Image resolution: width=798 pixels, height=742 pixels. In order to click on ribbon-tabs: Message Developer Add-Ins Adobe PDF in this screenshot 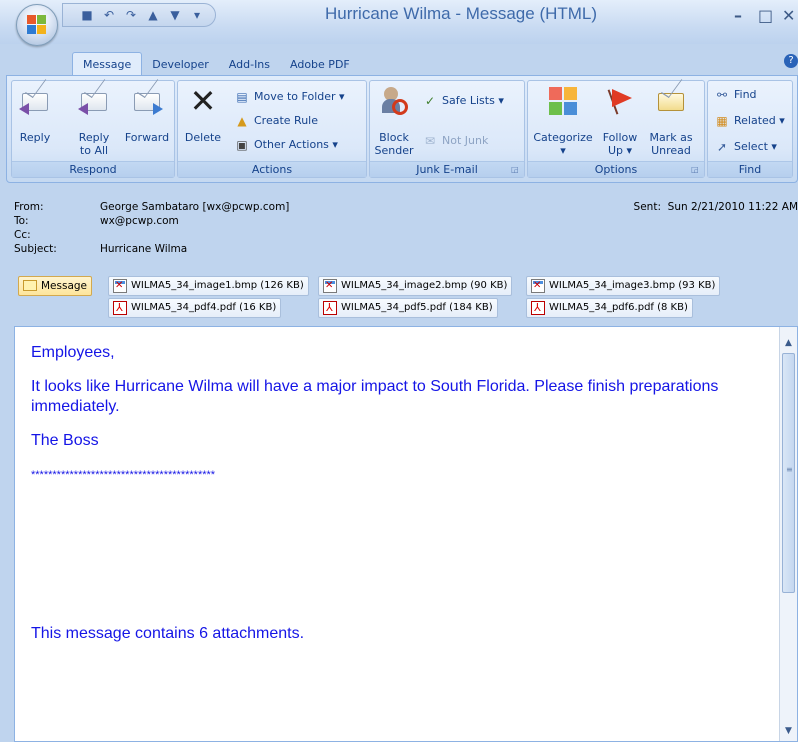, I will do `click(216, 64)`.